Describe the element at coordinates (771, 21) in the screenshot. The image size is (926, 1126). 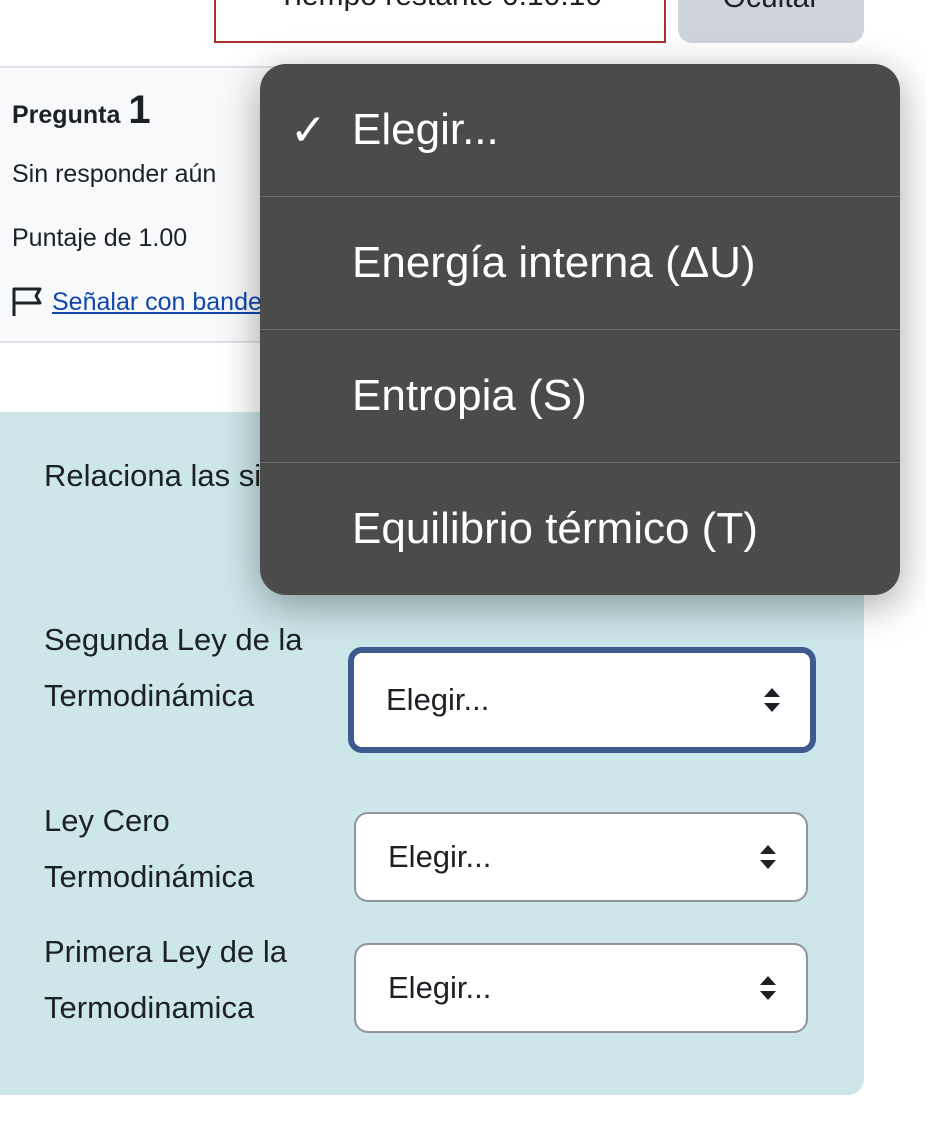
I see `hide-timer-button: Ocultar` at that location.